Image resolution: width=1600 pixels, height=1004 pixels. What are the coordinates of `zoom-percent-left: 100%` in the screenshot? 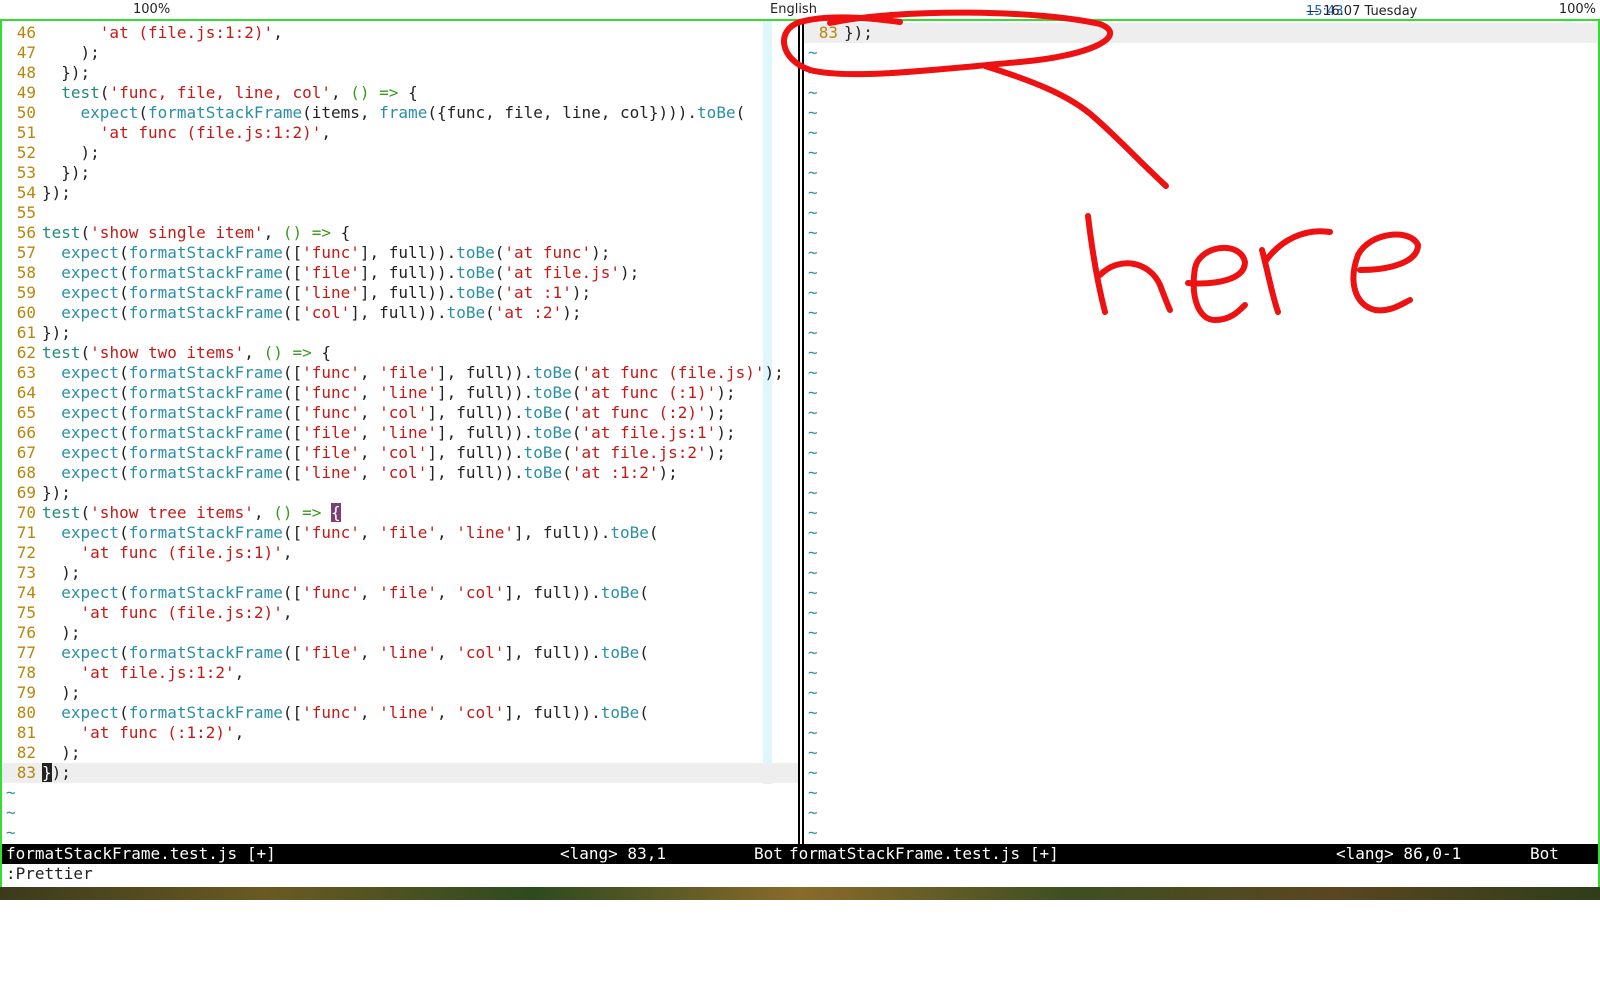 It's located at (152, 9).